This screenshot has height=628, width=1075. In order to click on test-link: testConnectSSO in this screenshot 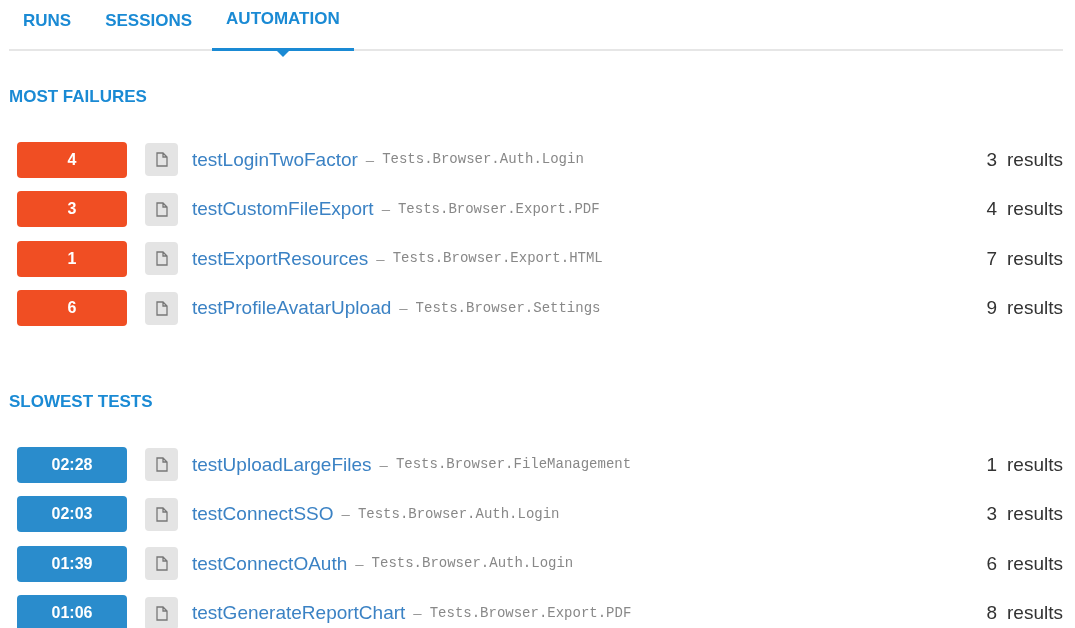, I will do `click(263, 514)`.